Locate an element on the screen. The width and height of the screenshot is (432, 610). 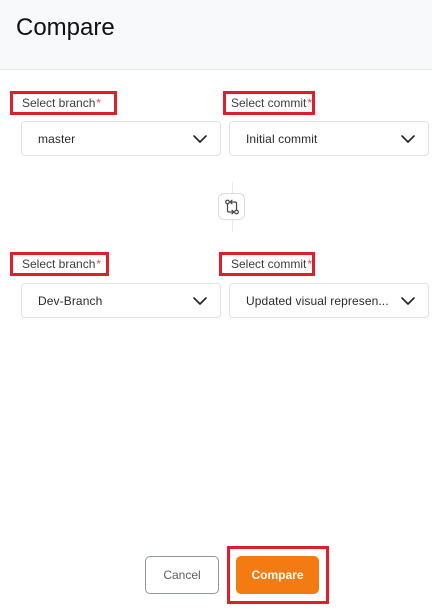
swap-branches-button is located at coordinates (231, 206).